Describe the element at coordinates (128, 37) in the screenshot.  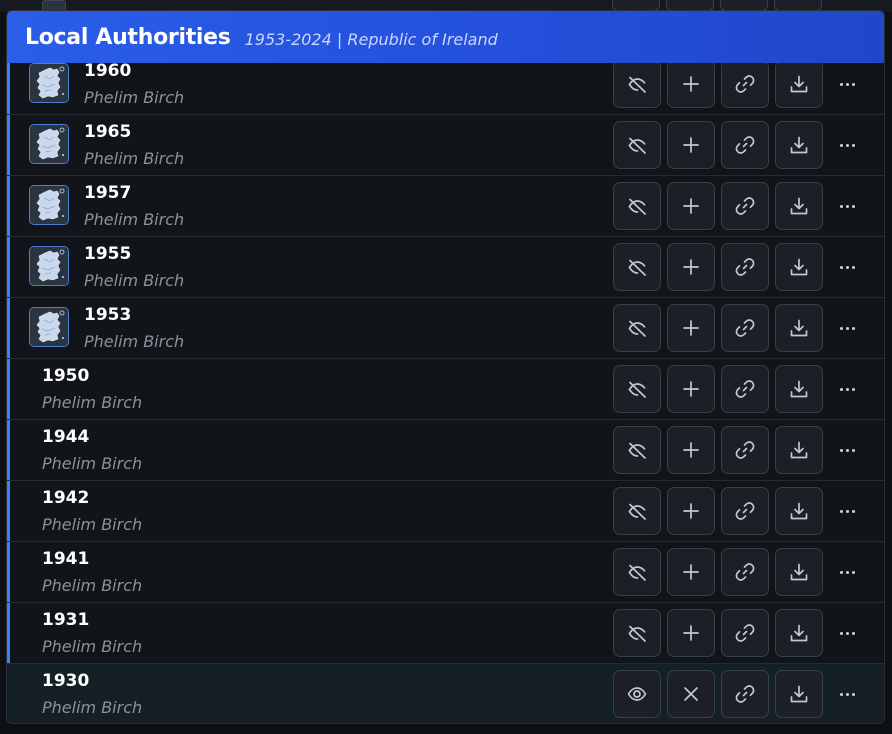
I see `panel-title: Local Authorities` at that location.